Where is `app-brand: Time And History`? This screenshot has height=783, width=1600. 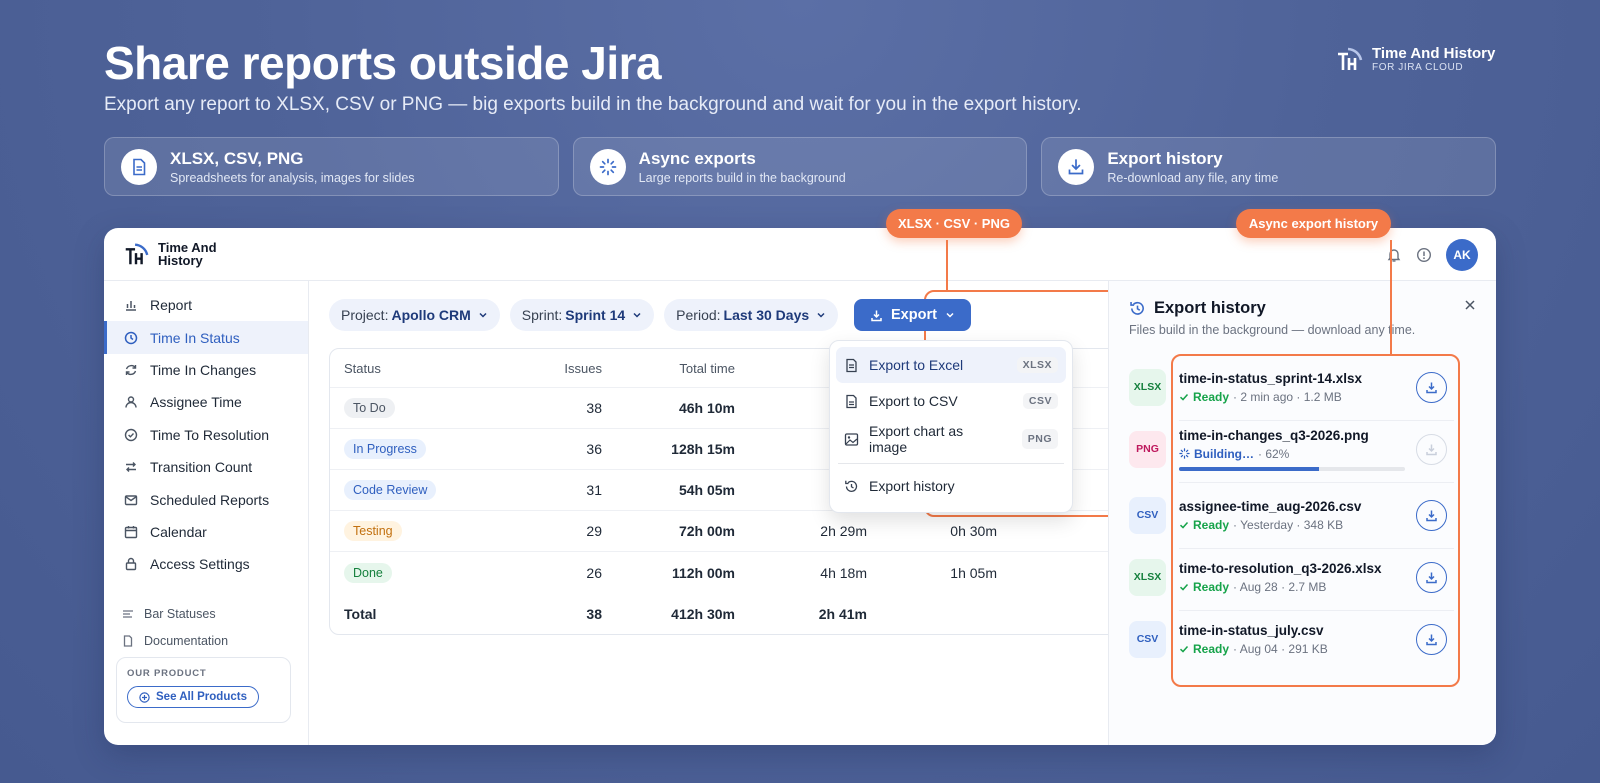
app-brand: Time And History is located at coordinates (169, 254).